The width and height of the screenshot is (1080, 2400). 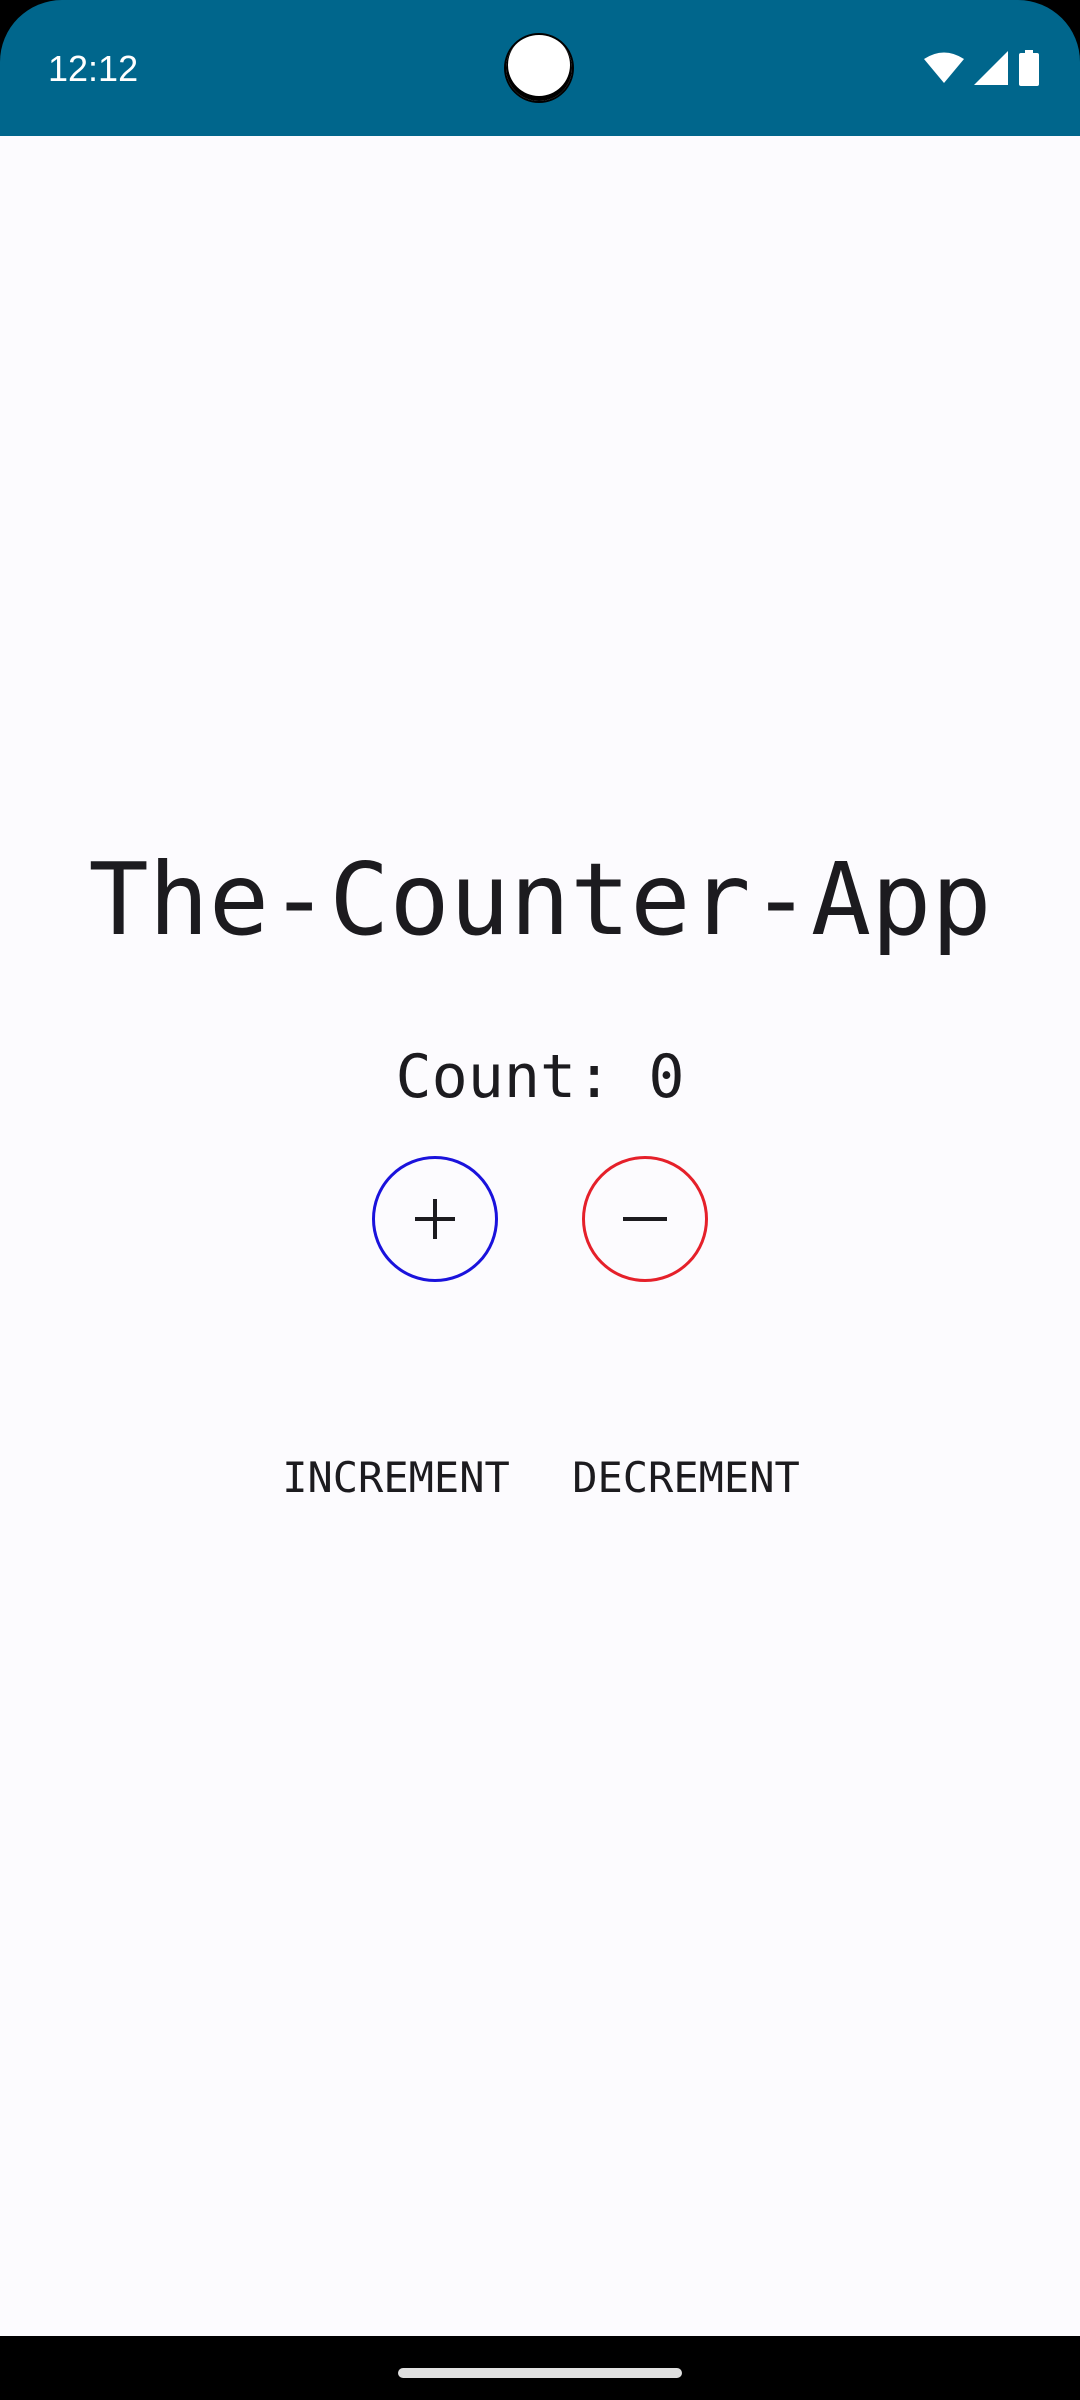 What do you see at coordinates (686, 1477) in the screenshot?
I see `decrement-label: DECREMENT` at bounding box center [686, 1477].